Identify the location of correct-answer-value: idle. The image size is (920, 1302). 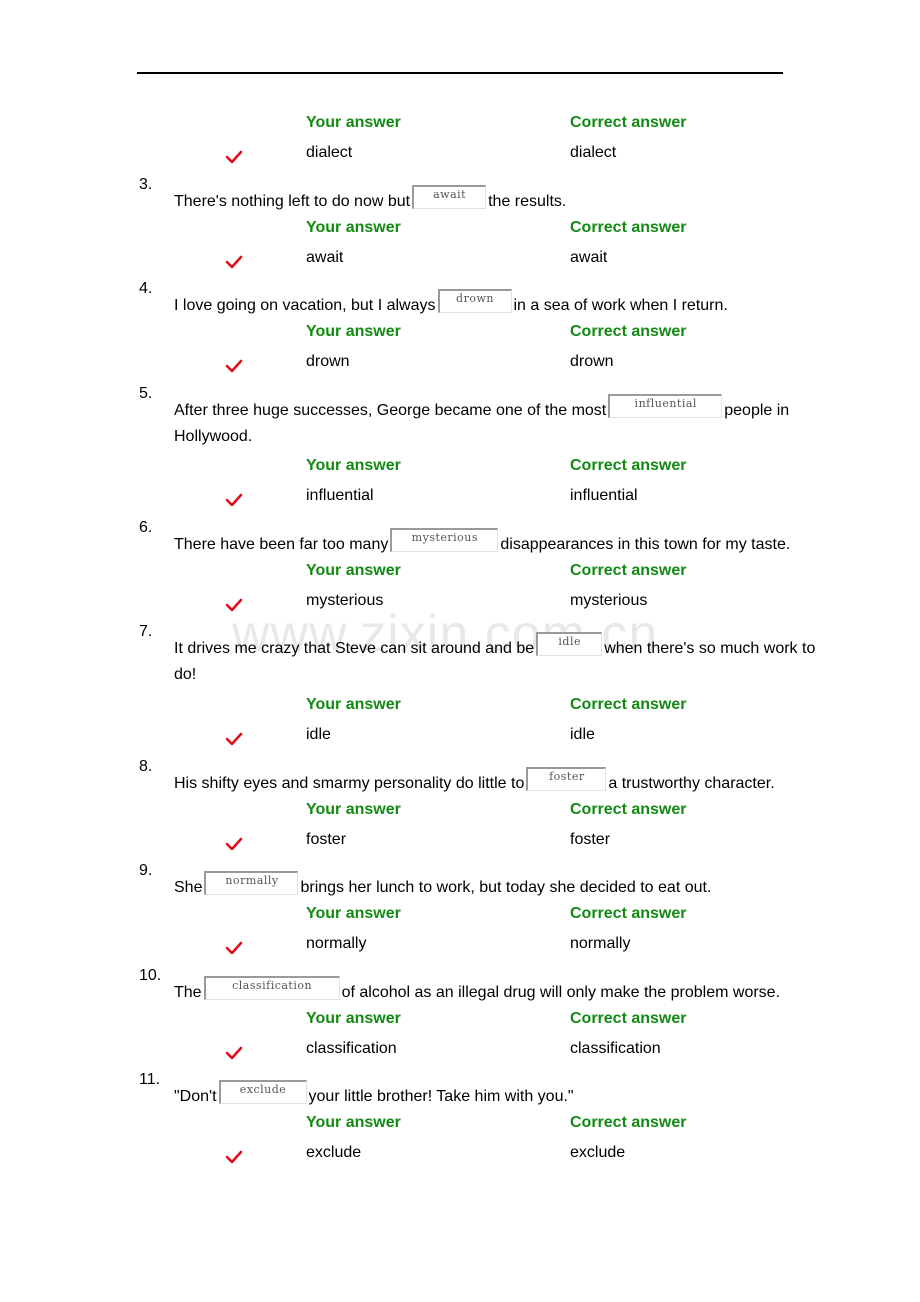
(582, 734).